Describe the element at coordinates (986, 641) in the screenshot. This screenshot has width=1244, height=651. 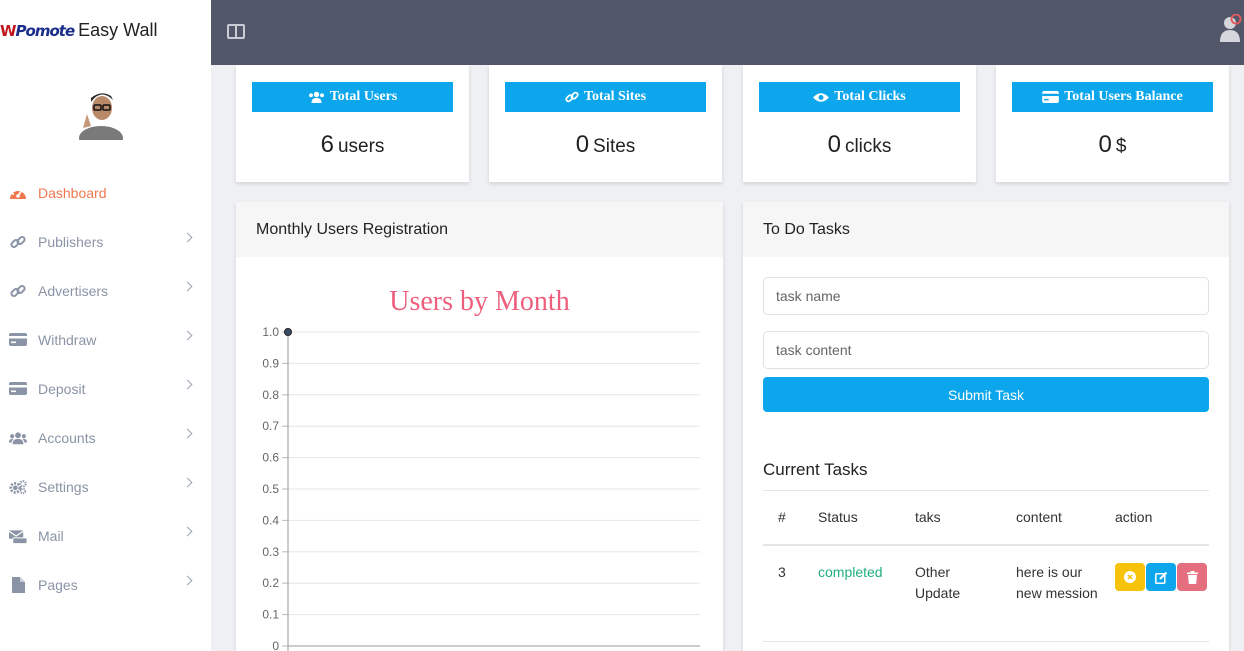
I see `table-row-divider` at that location.